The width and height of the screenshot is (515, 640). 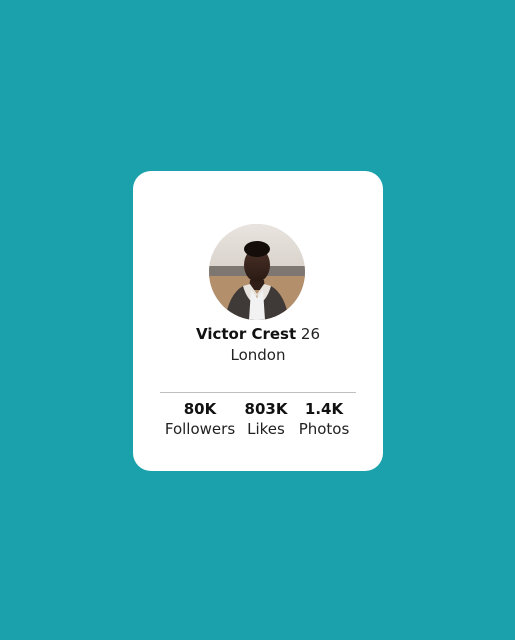 What do you see at coordinates (200, 409) in the screenshot?
I see `stat-value: 80K` at bounding box center [200, 409].